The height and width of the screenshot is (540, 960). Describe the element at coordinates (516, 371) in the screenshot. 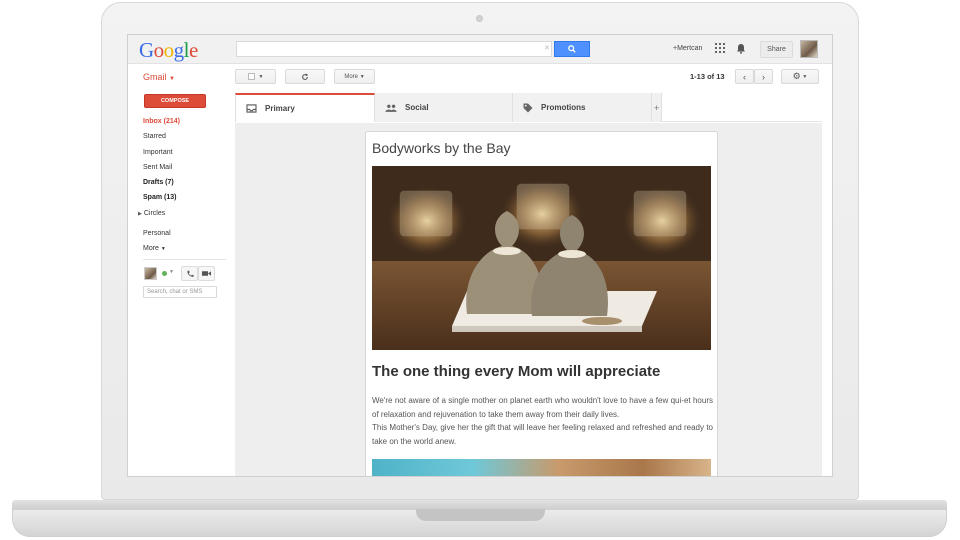

I see `email-headline: The one thing every Mom will appreciate` at that location.